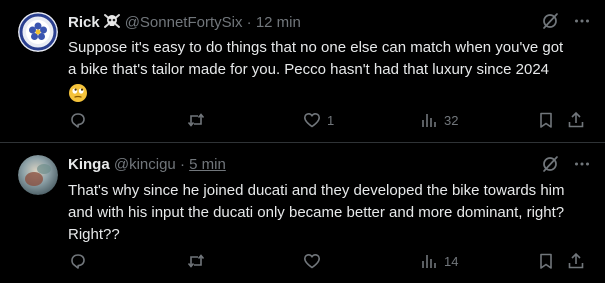  Describe the element at coordinates (451, 261) in the screenshot. I see `view-count: 14` at that location.